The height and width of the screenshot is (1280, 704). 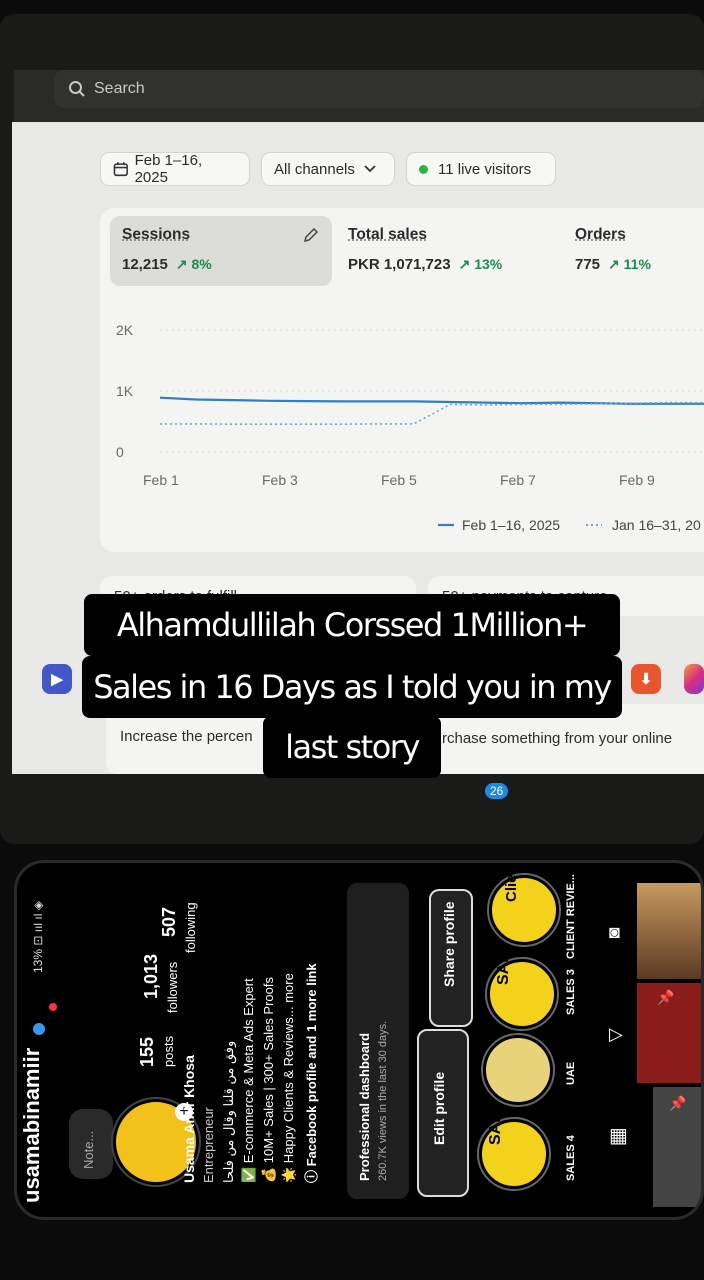 I want to click on highlight-sales-4: SALES, so click(x=514, y=1141).